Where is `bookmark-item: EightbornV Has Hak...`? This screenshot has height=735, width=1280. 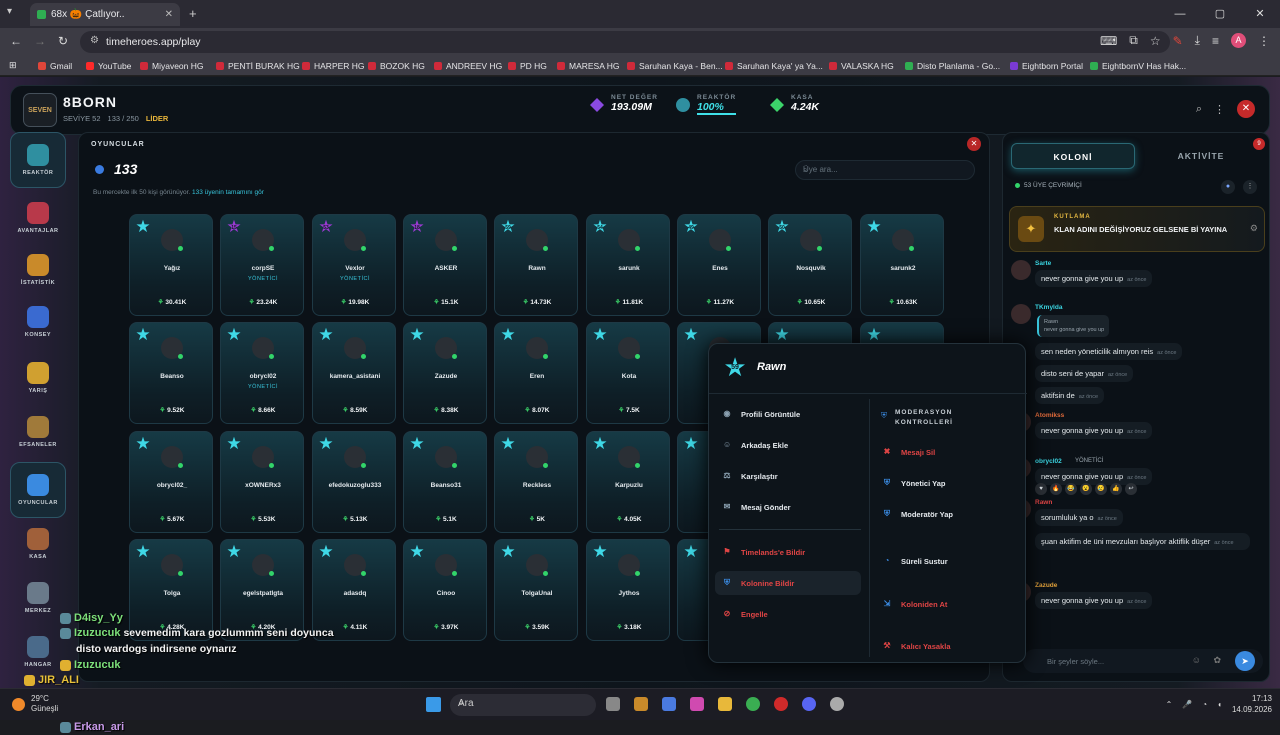 bookmark-item: EightbornV Has Hak... is located at coordinates (1138, 66).